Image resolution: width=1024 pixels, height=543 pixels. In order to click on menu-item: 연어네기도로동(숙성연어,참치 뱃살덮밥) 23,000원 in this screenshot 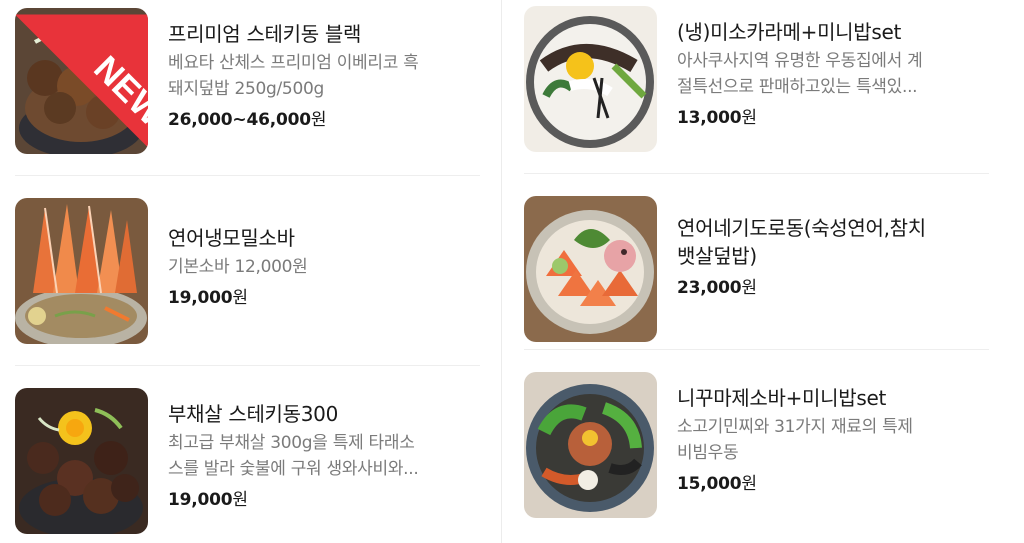, I will do `click(766, 271)`.